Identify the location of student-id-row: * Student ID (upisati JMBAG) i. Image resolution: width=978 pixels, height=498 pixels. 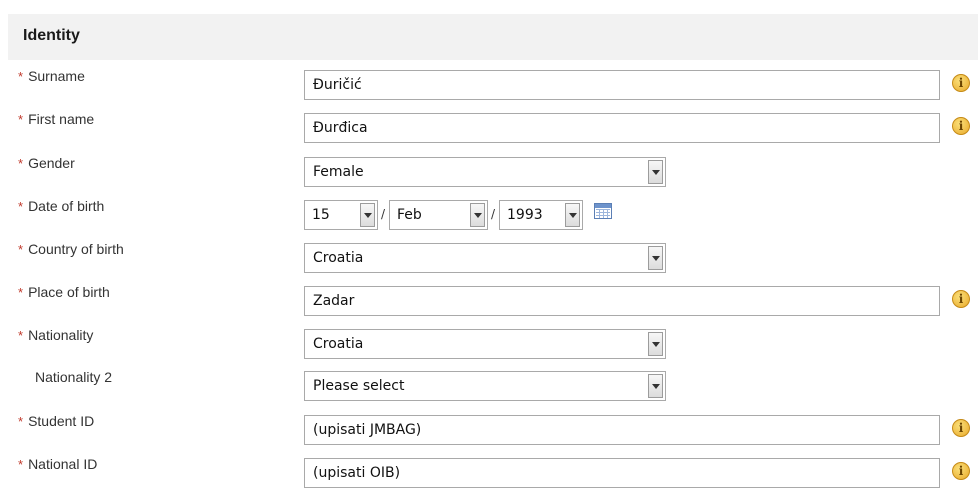
(489, 434).